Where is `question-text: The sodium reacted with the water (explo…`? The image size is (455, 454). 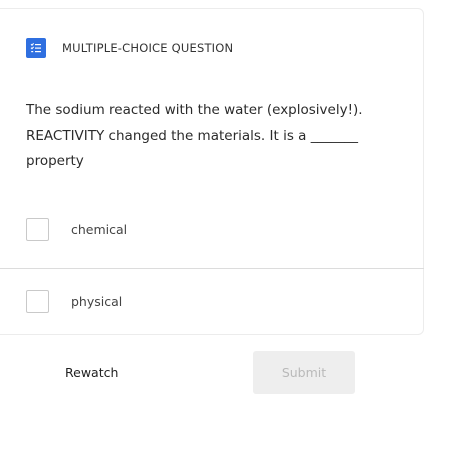 question-text: The sodium reacted with the water (explo… is located at coordinates (216, 136).